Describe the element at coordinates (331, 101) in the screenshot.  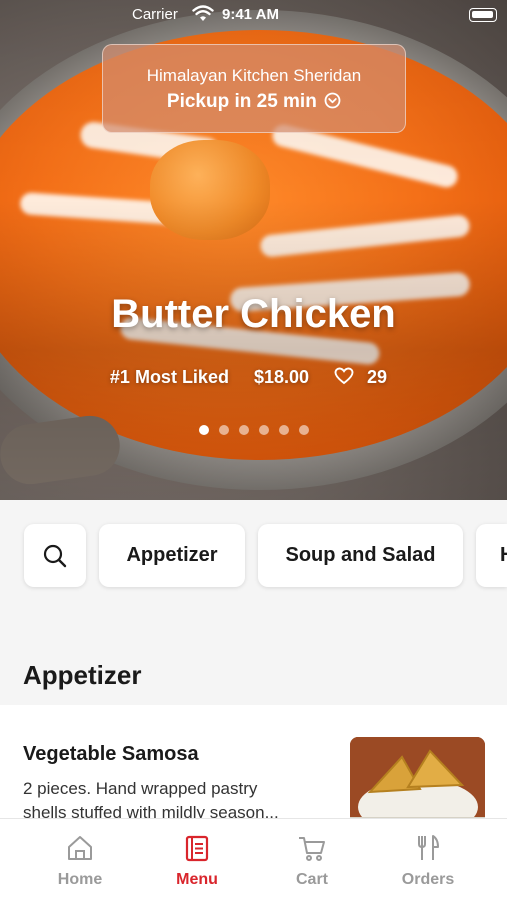
I see `chevron-down-icon` at that location.